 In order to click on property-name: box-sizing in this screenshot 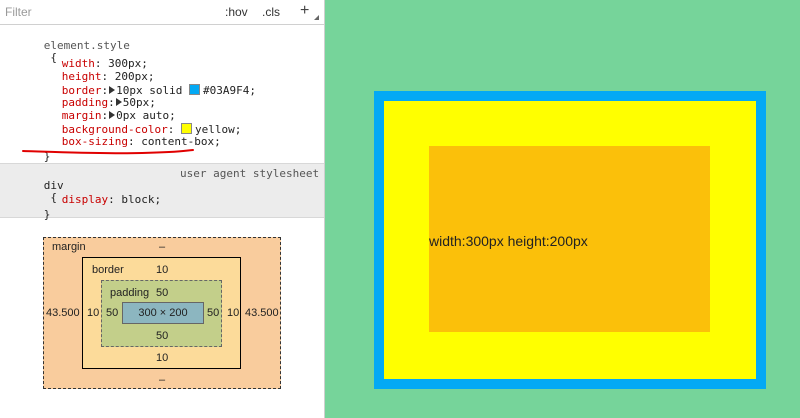, I will do `click(95, 141)`.